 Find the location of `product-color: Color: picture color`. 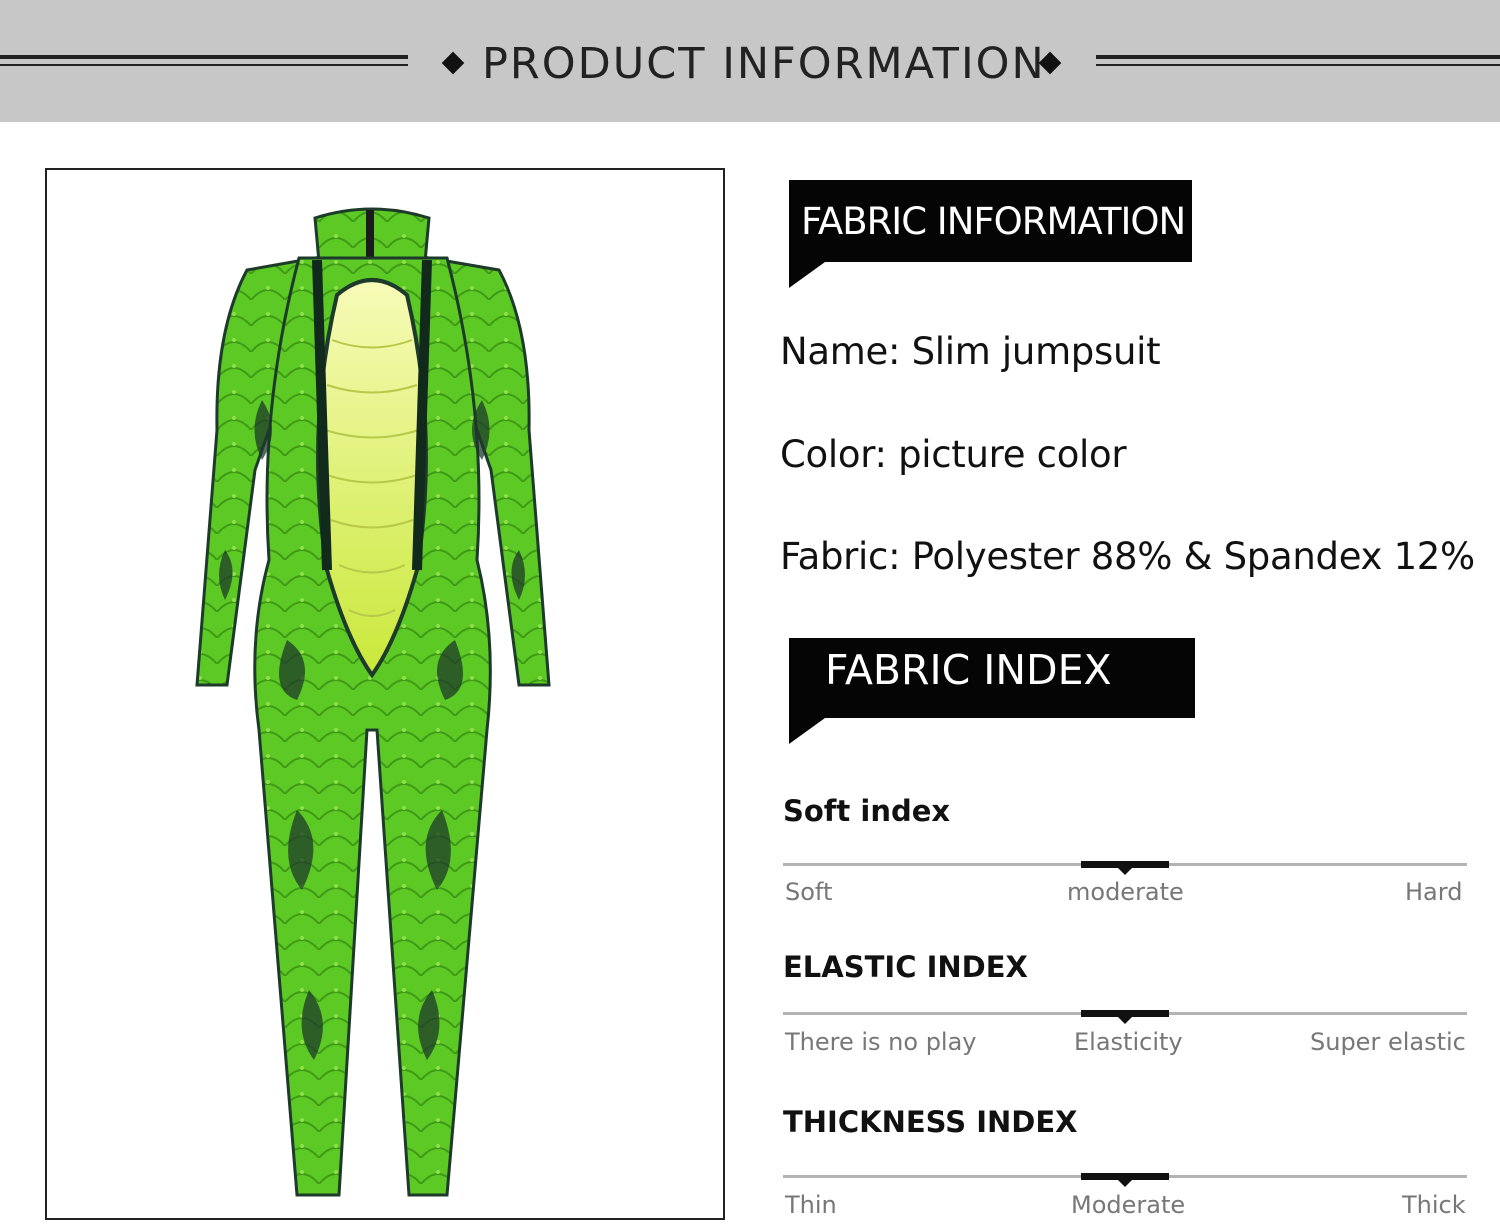

product-color: Color: picture color is located at coordinates (953, 454).